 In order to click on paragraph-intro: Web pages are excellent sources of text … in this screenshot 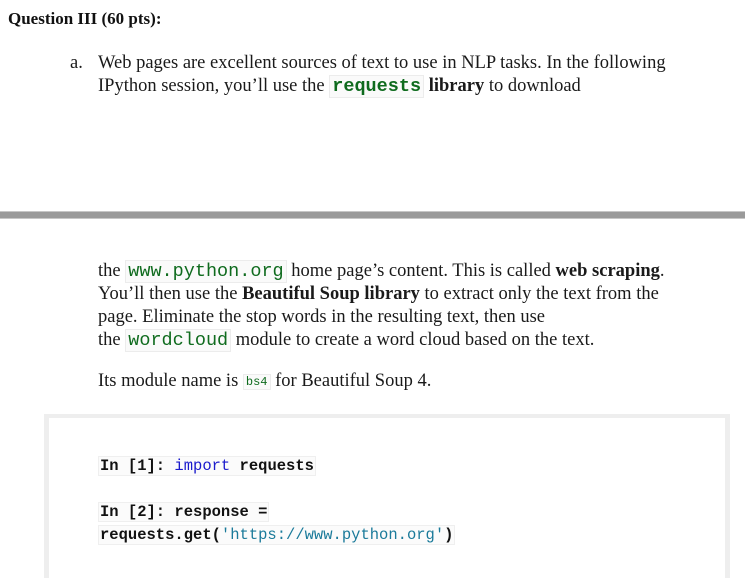, I will do `click(382, 75)`.